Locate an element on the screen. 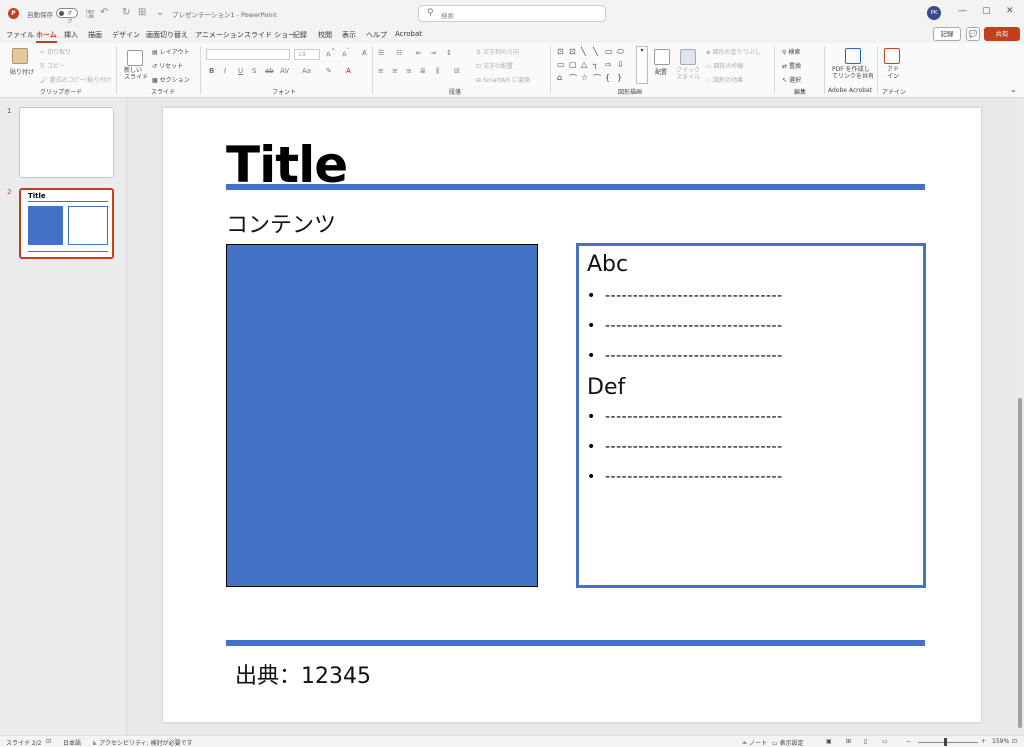 The image size is (1024, 747). decrease-font-icon: Aˇ is located at coordinates (346, 53).